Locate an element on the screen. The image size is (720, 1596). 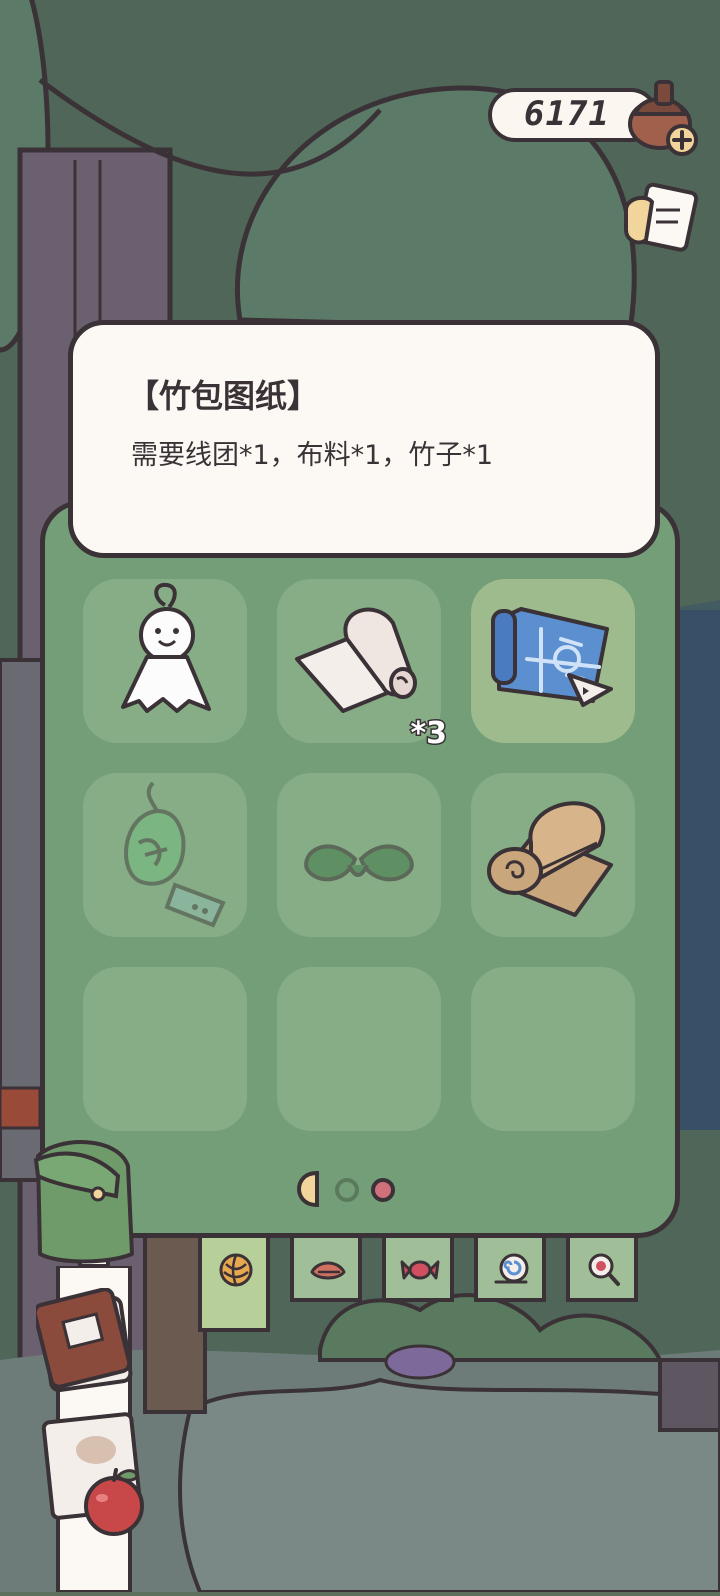
page-indicator is located at coordinates (370, 1189).